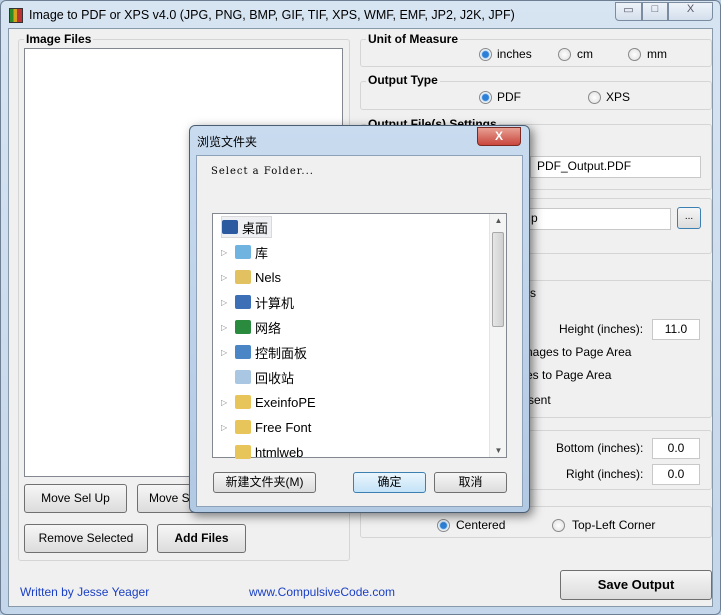 This screenshot has width=721, height=615. I want to click on scroll-up-icon: ▲, so click(498, 220).